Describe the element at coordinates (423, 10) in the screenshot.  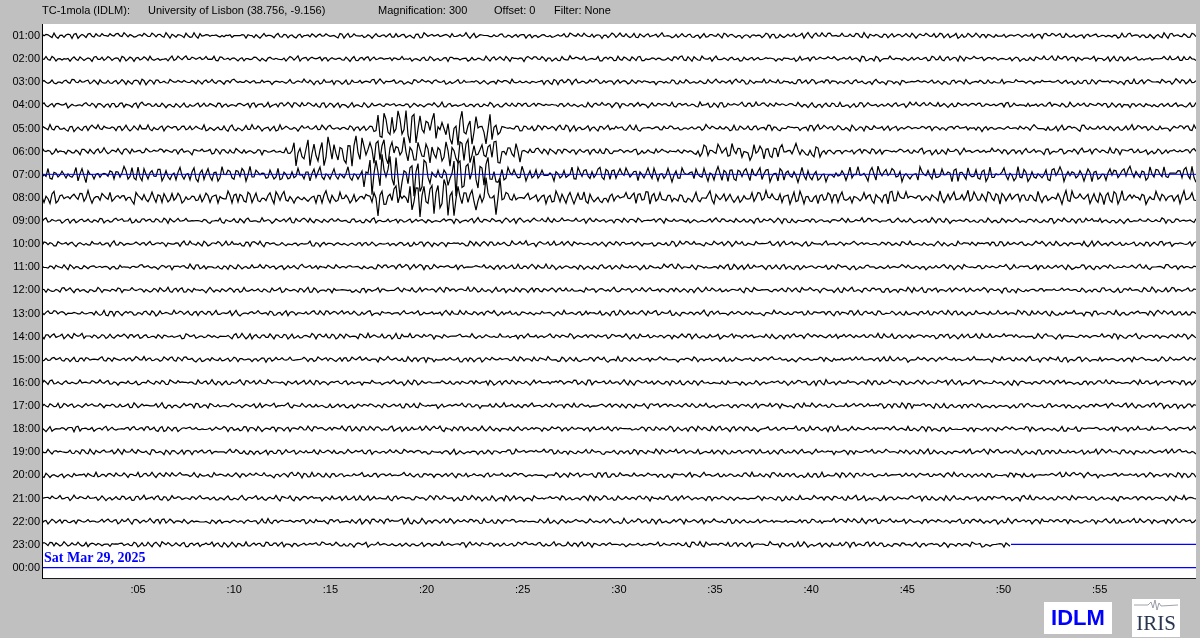
I see `magnification-label: Magnification: 300` at that location.